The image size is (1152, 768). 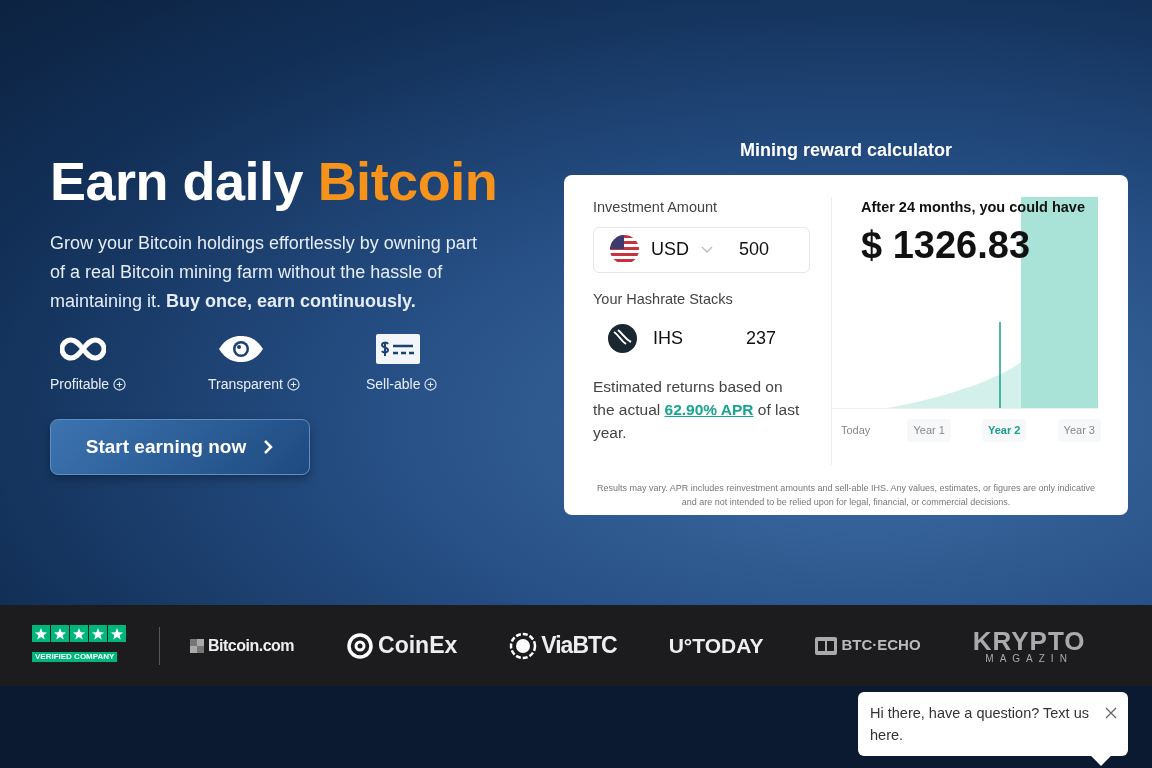 What do you see at coordinates (1079, 430) in the screenshot?
I see `period-tab: Year 3` at bounding box center [1079, 430].